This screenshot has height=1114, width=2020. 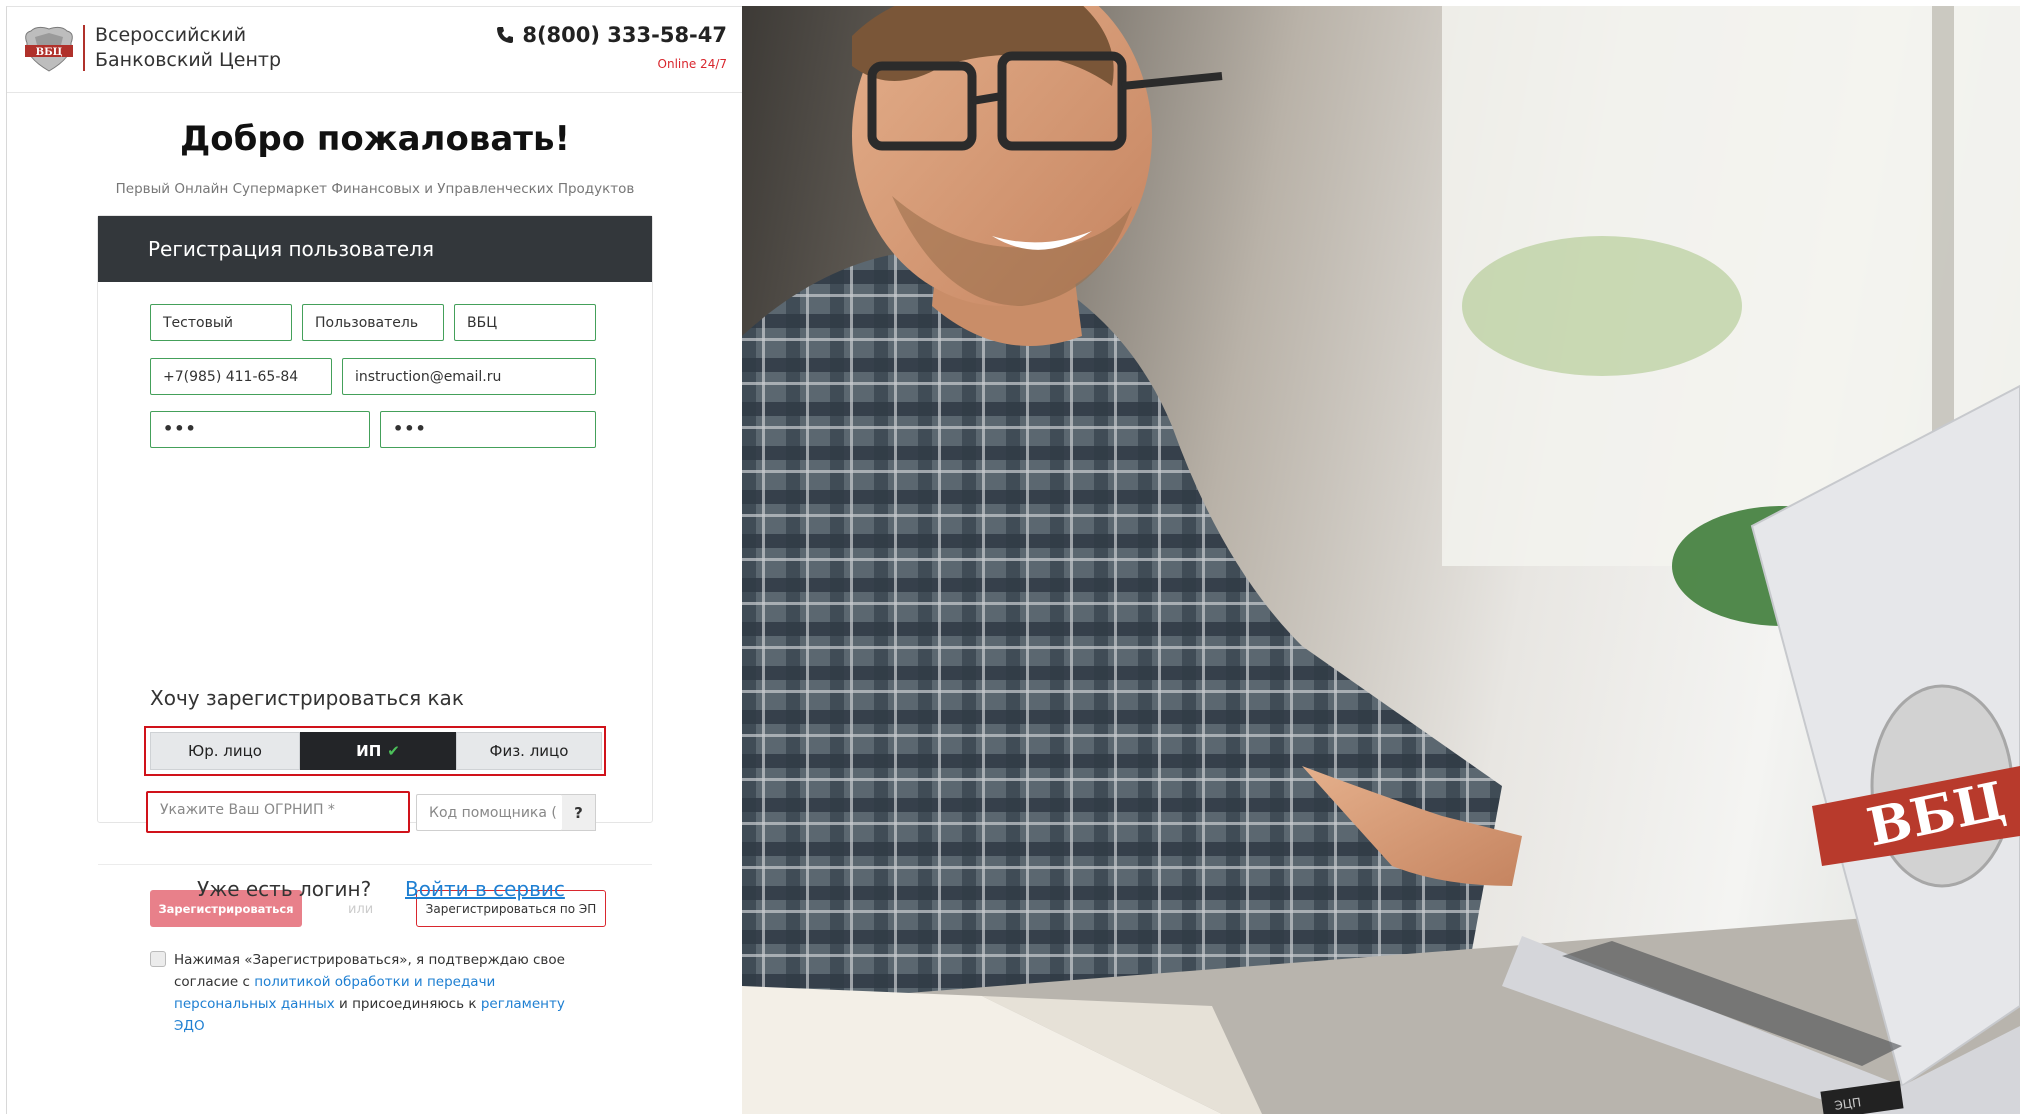 I want to click on type-legal-entity-button: Юр. лицо, so click(x=225, y=751).